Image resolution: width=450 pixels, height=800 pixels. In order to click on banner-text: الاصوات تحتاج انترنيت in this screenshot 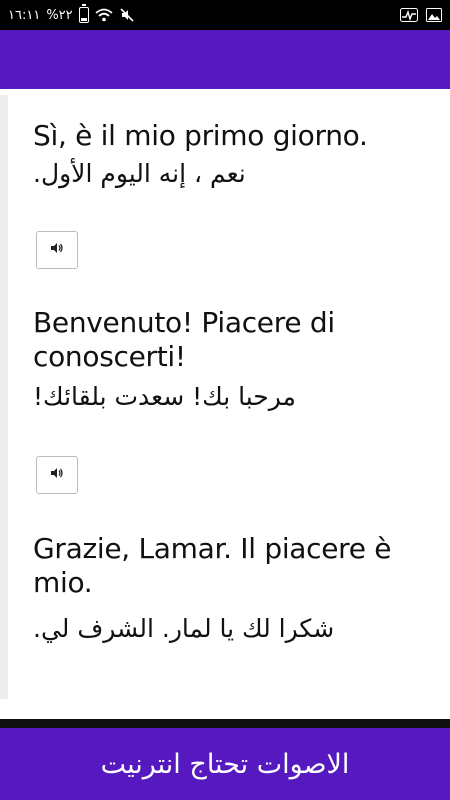, I will do `click(225, 764)`.